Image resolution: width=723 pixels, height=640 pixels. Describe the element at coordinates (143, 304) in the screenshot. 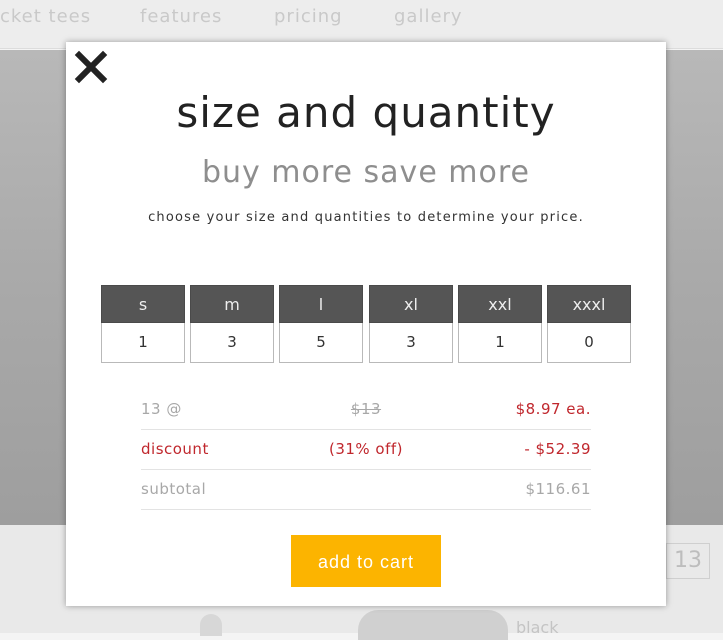

I see `size-label: s` at that location.